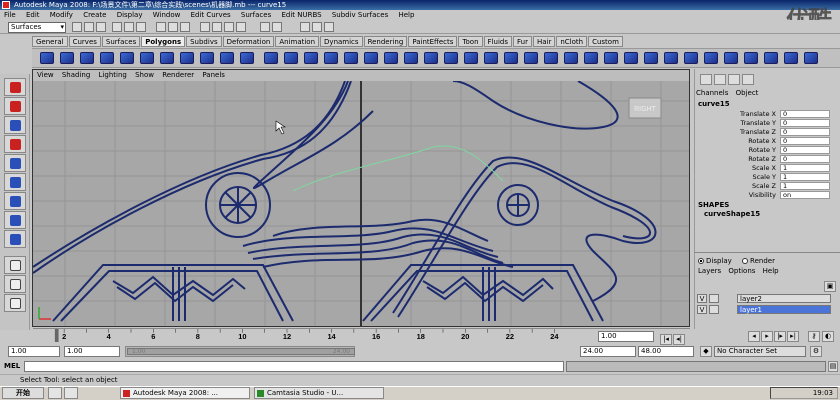 The width and height of the screenshot is (840, 400). Describe the element at coordinates (830, 286) in the screenshot. I see `new-layer-icon: ▣` at that location.